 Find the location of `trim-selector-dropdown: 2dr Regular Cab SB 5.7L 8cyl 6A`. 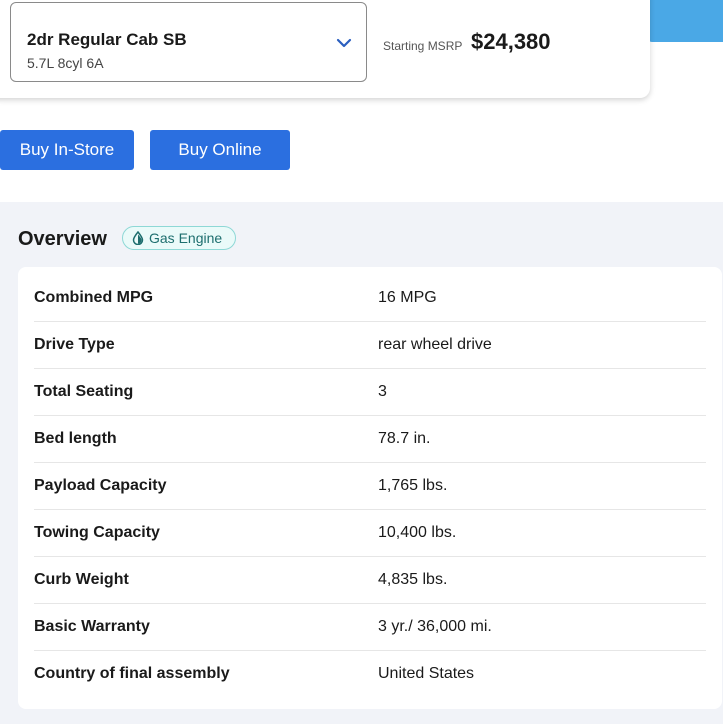

trim-selector-dropdown: 2dr Regular Cab SB 5.7L 8cyl 6A is located at coordinates (188, 42).